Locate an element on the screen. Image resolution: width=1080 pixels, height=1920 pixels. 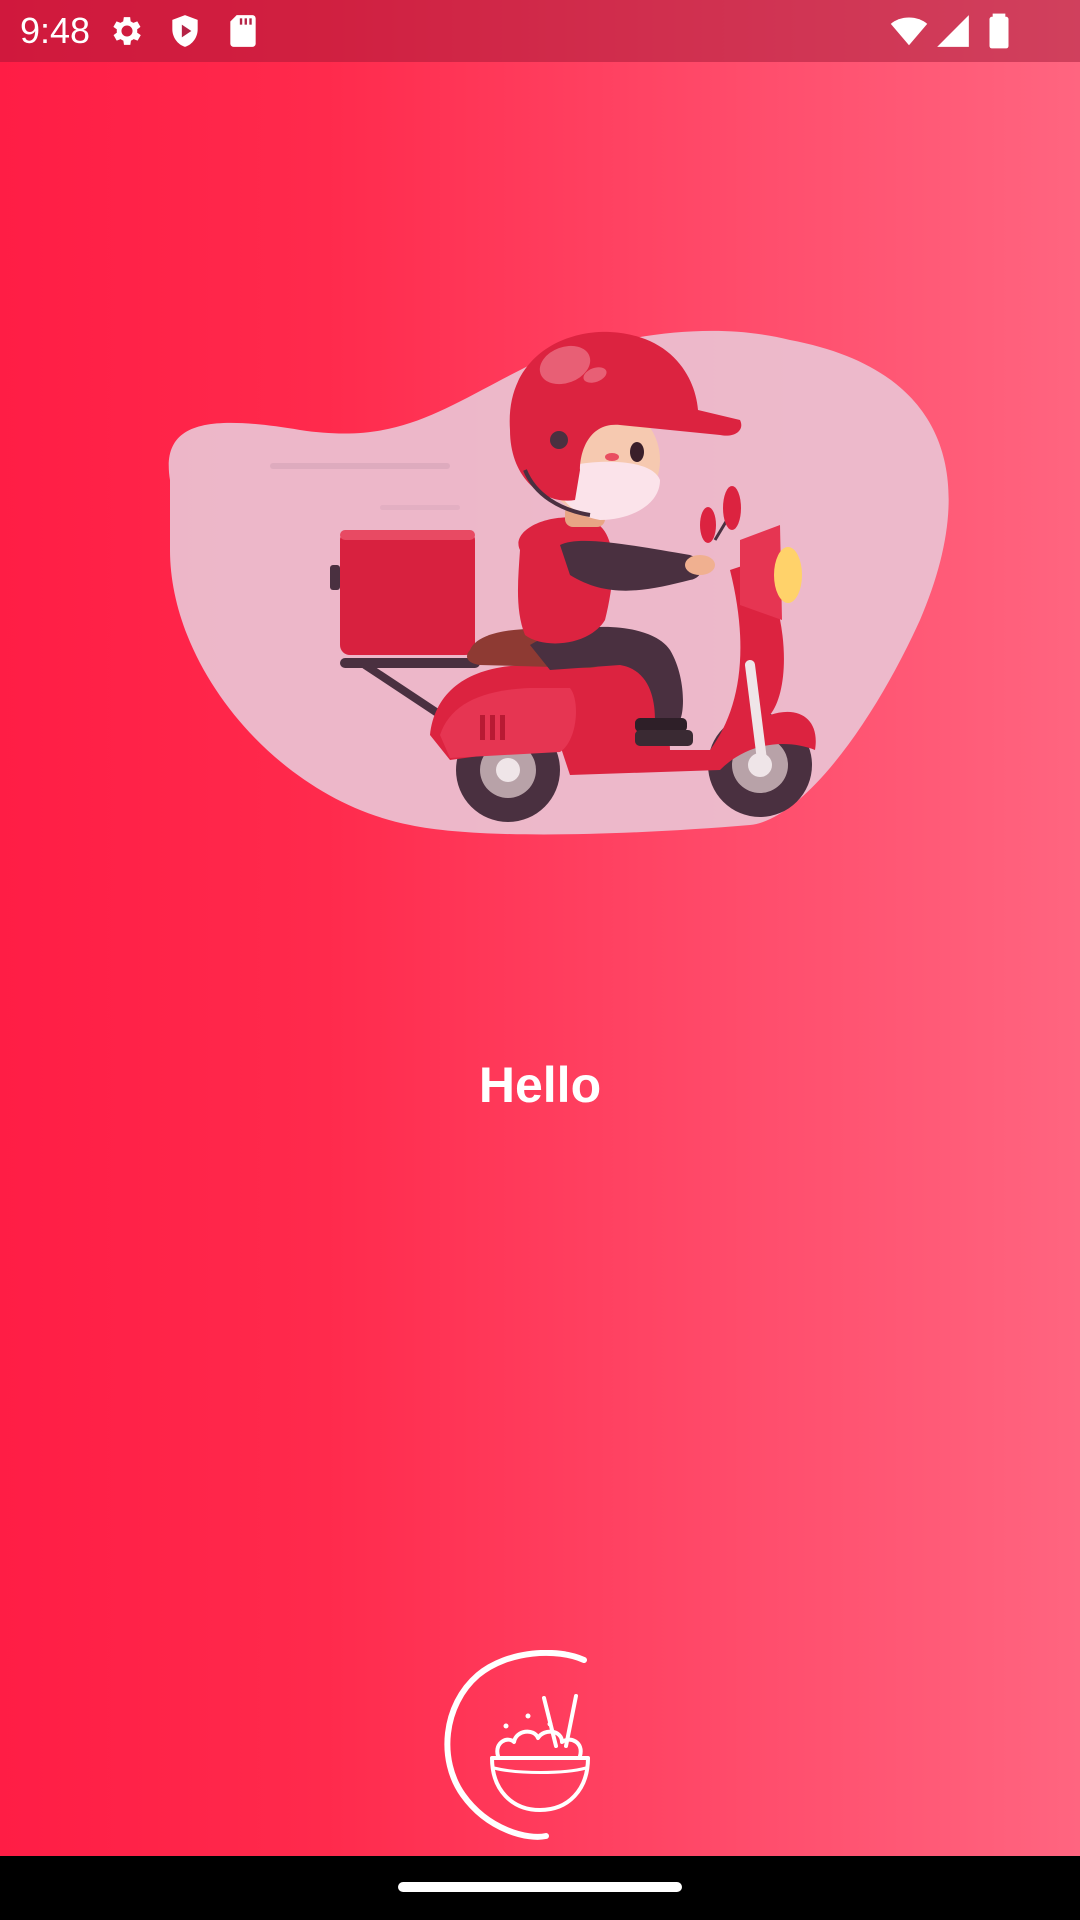
home-indicator is located at coordinates (540, 1887).